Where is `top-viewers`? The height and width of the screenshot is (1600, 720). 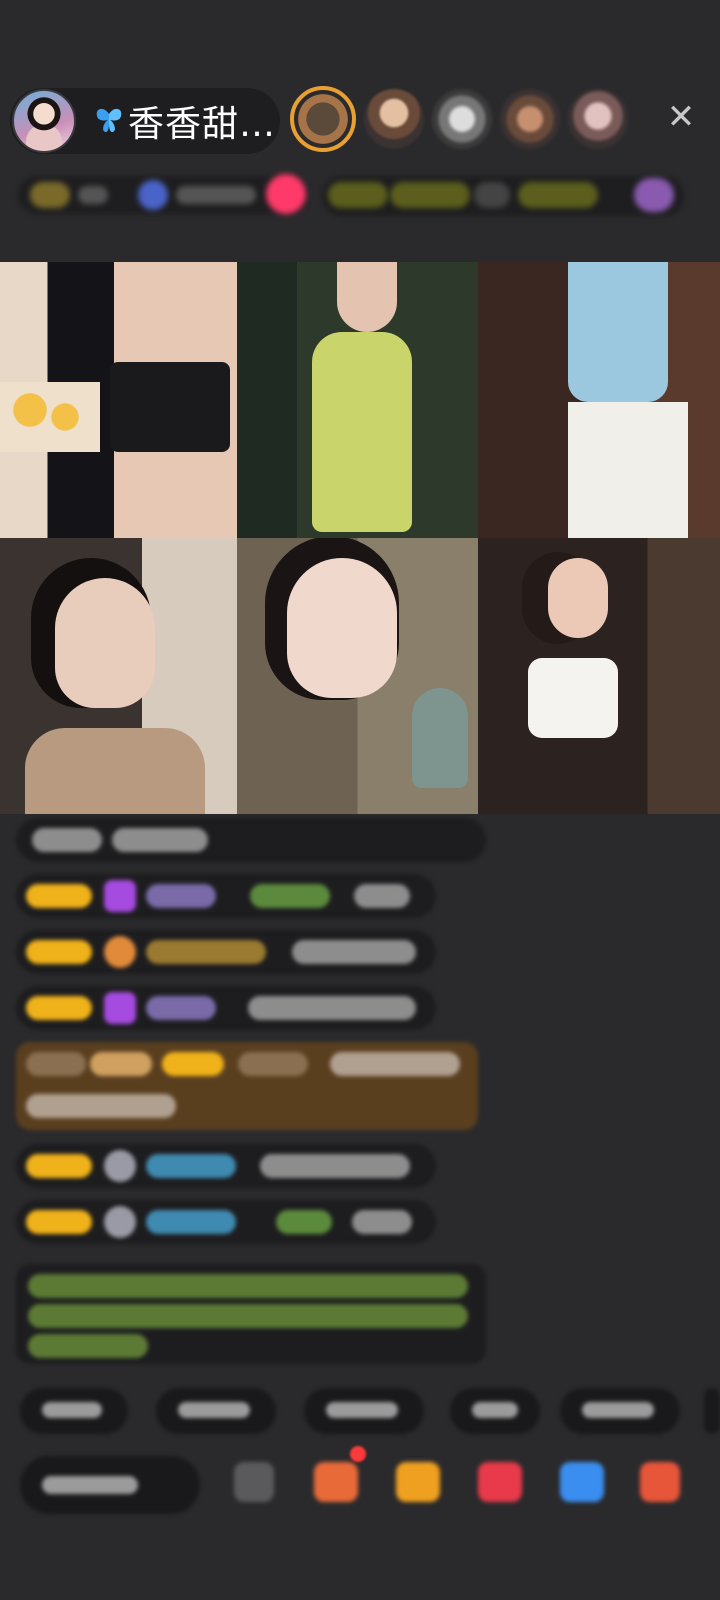 top-viewers is located at coordinates (463, 119).